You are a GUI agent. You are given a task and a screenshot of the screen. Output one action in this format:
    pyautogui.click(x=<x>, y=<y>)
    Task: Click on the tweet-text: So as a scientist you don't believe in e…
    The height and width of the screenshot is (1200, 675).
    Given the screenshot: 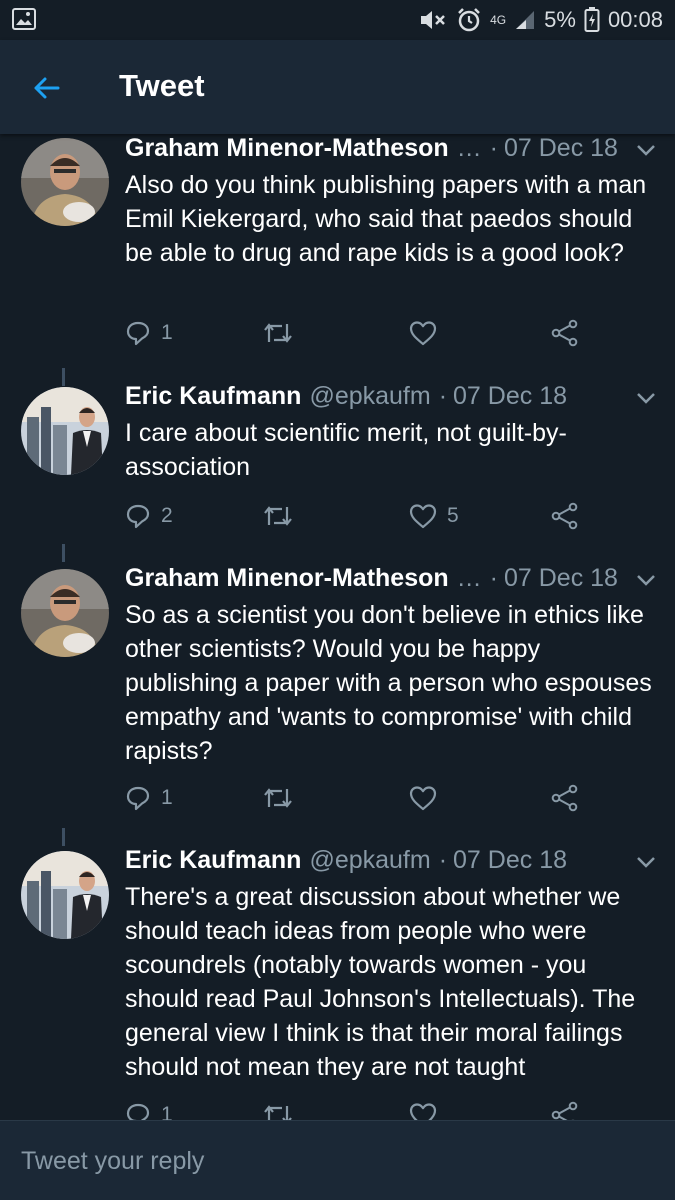 What is the action you would take?
    pyautogui.click(x=388, y=683)
    